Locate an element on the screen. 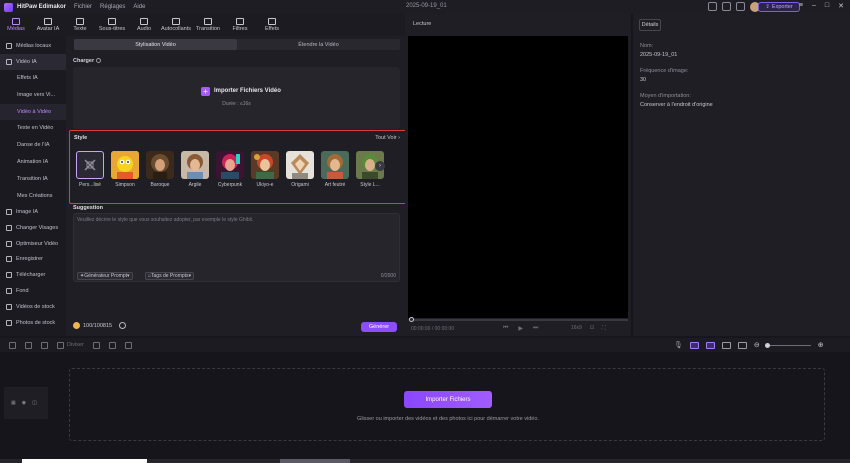 The width and height of the screenshot is (850, 463). track-visibility-icon: ◉ is located at coordinates (24, 403).